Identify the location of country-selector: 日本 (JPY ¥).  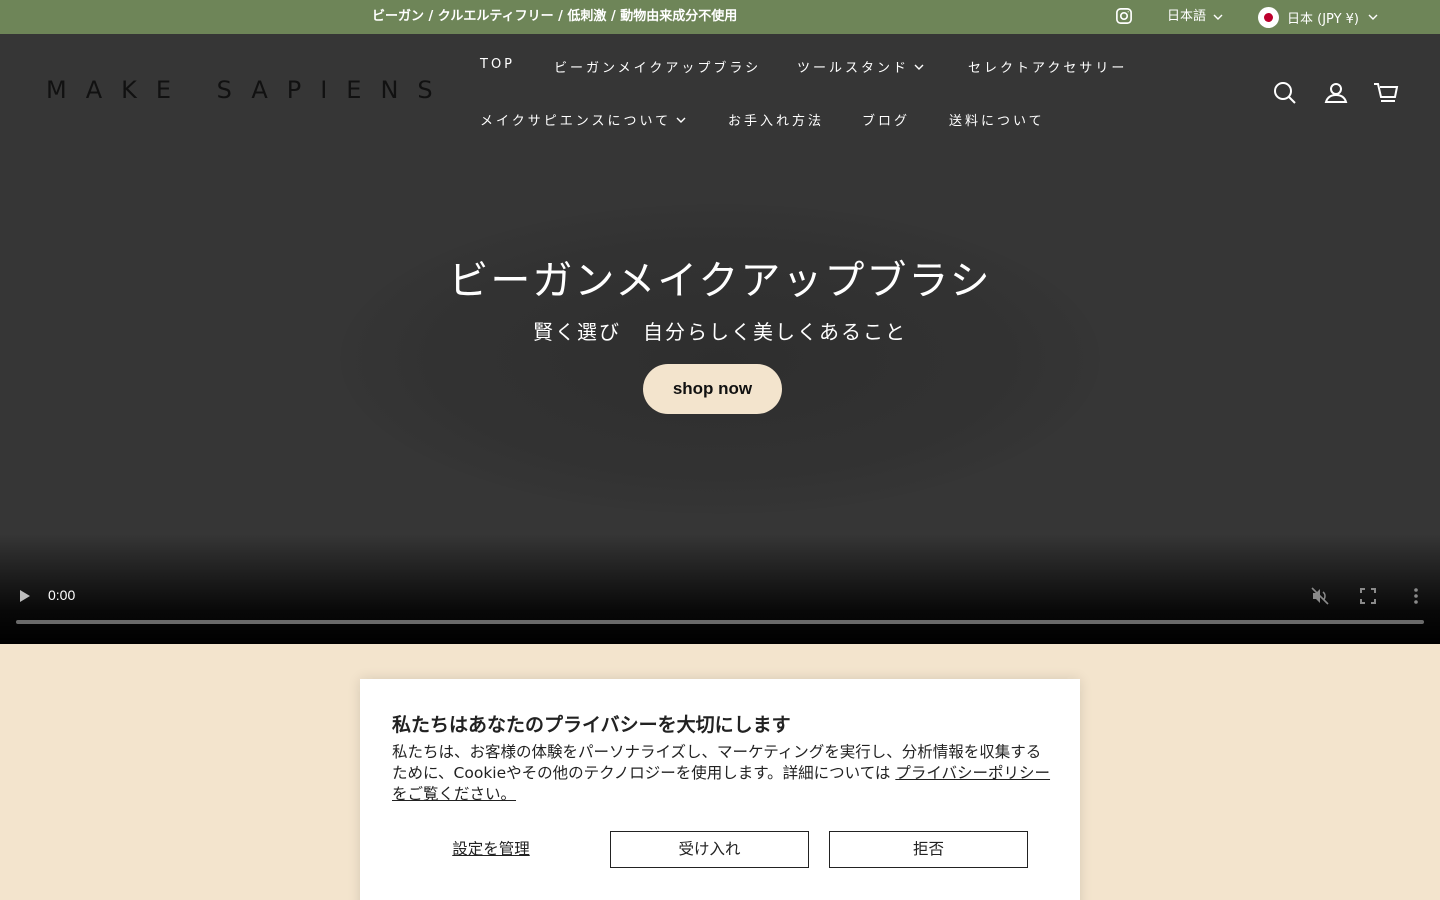
(1318, 17).